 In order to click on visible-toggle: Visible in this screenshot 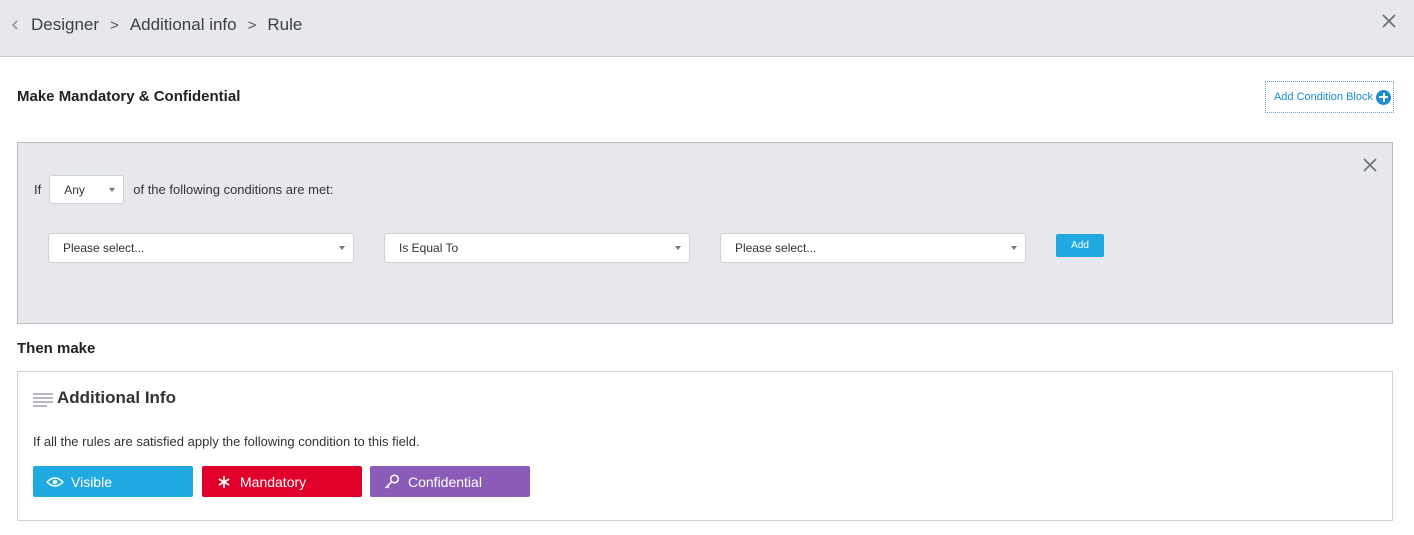, I will do `click(113, 481)`.